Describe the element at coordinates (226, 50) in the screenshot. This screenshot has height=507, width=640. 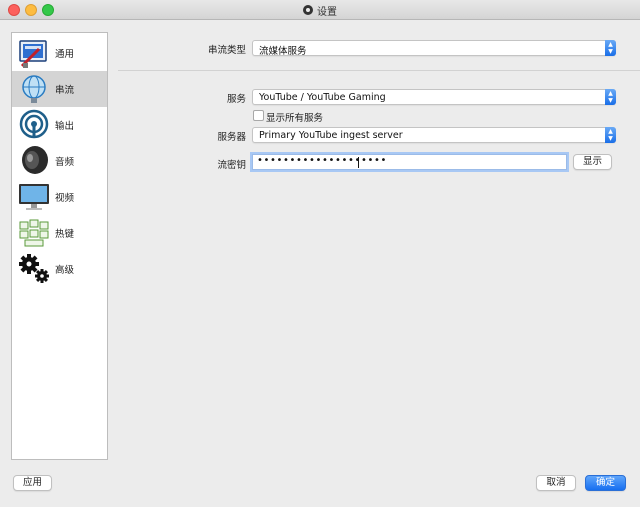
I see `stream-type-label: 串流类型` at that location.